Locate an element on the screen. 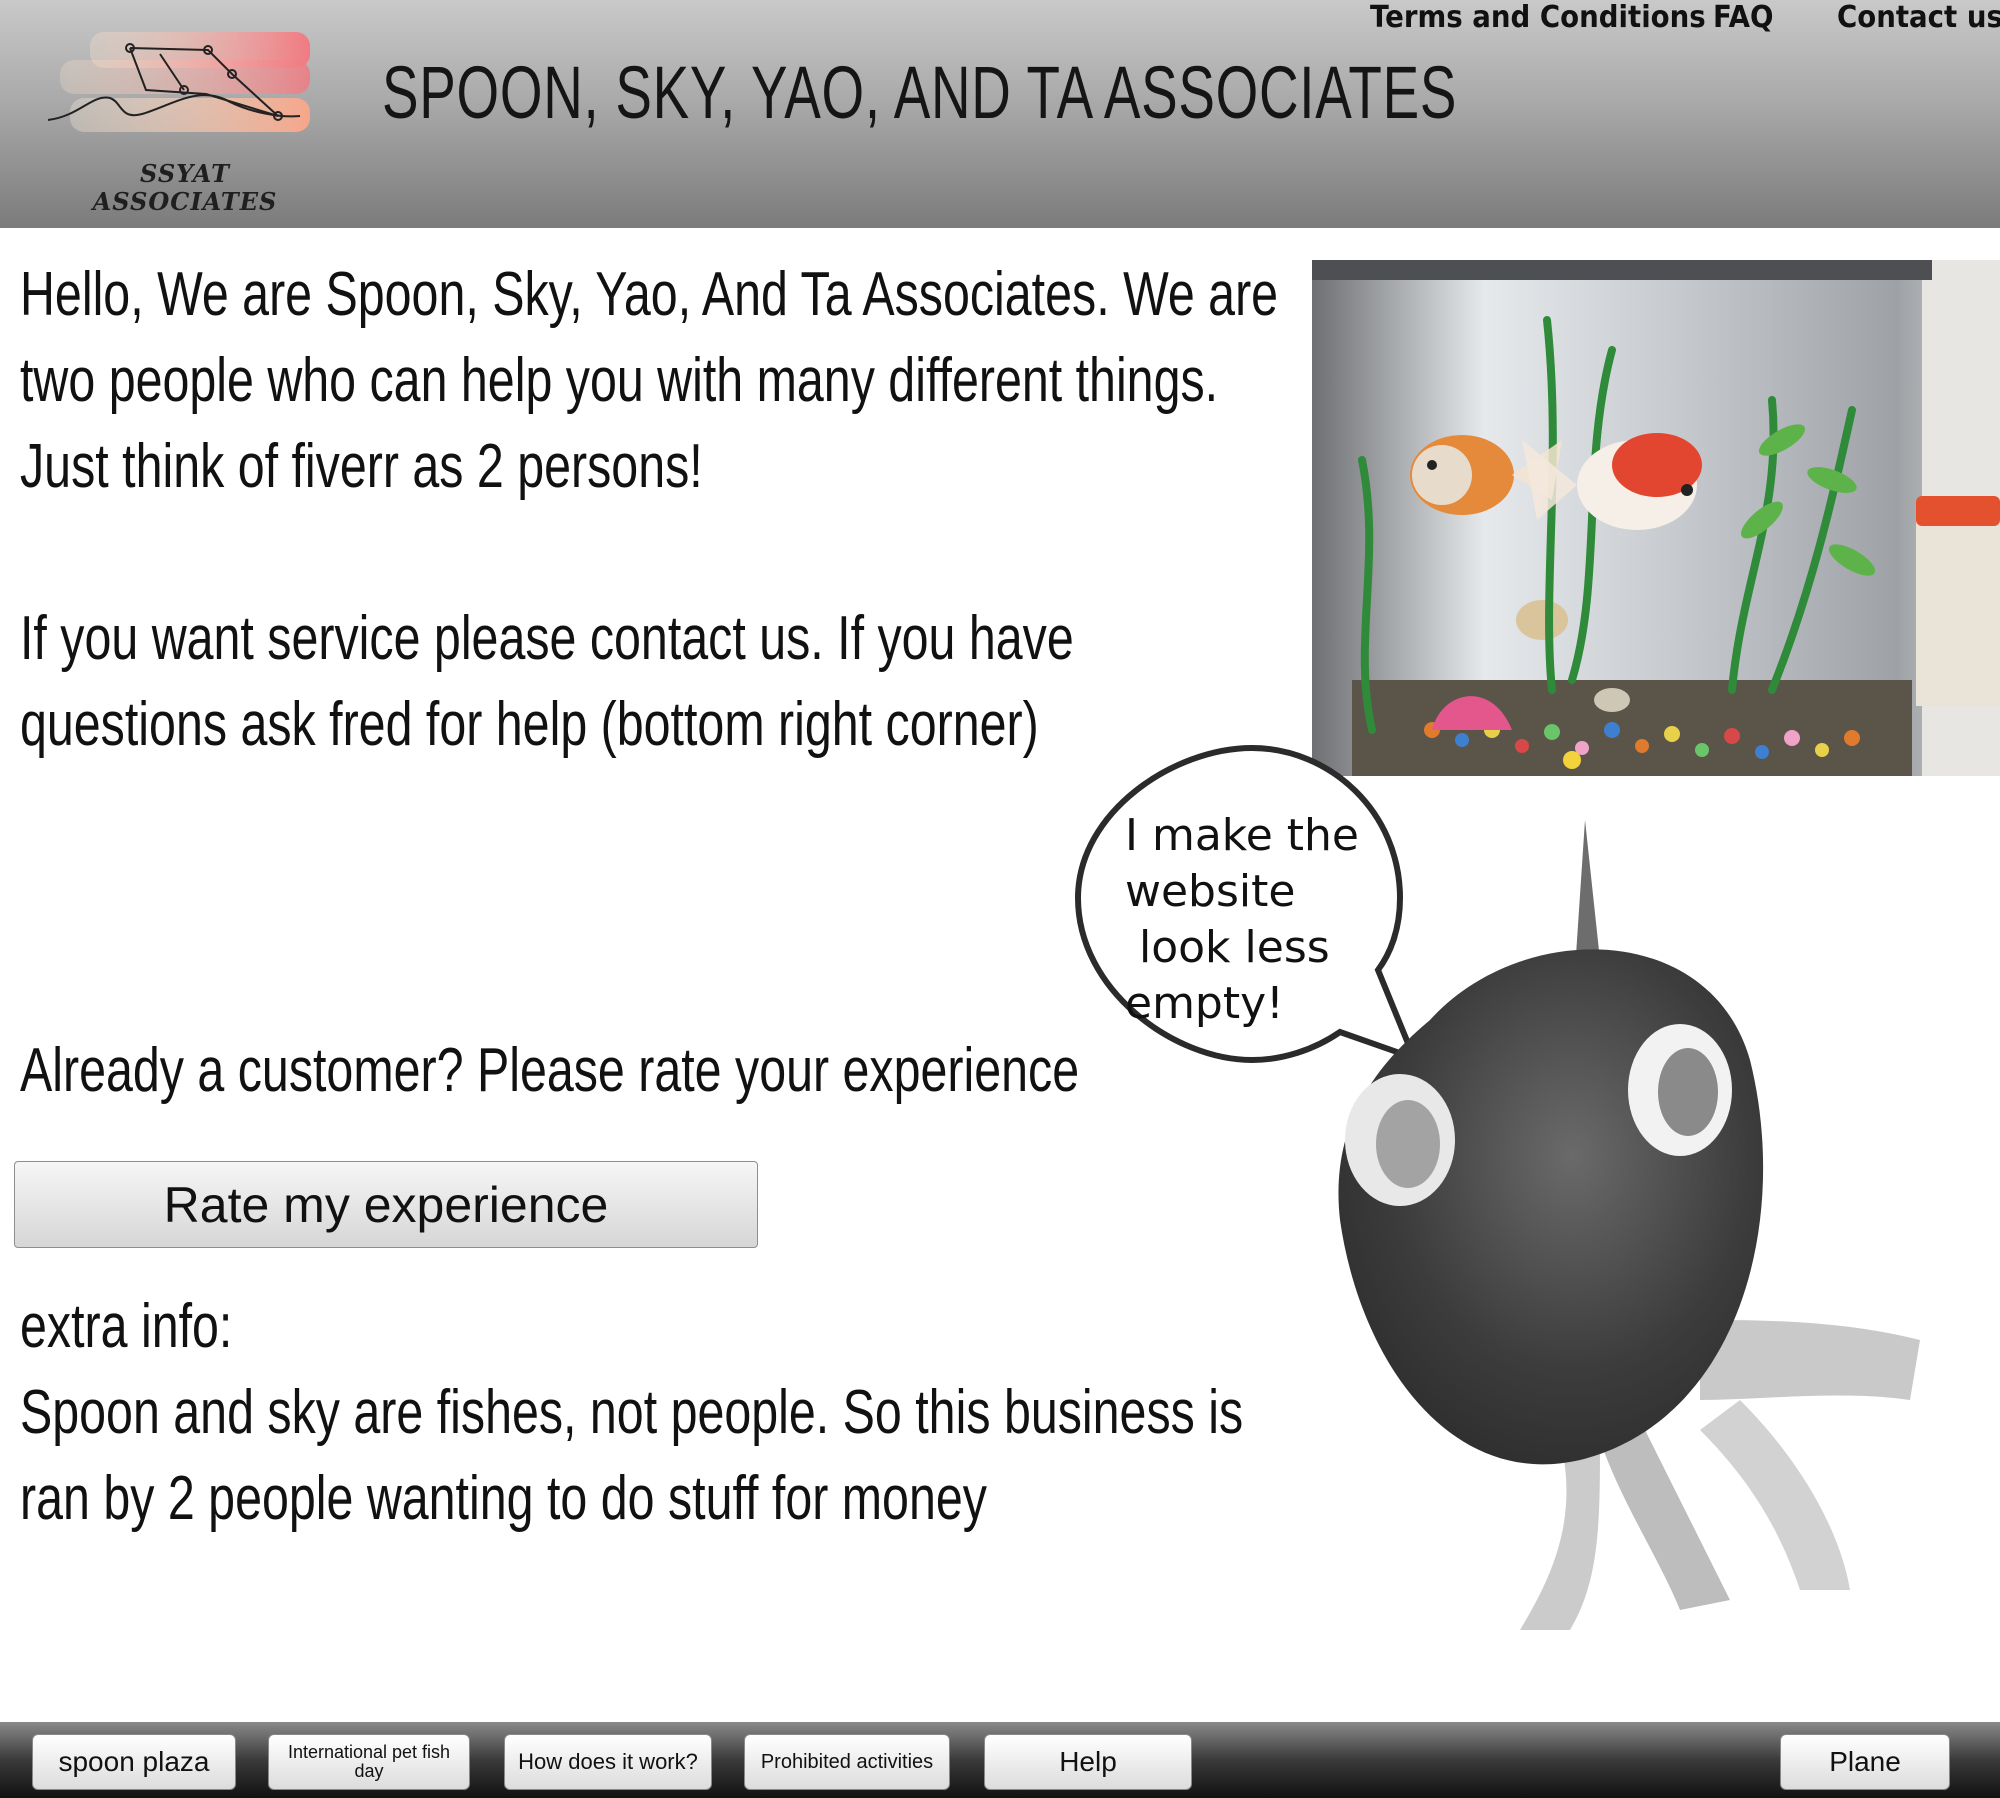 The height and width of the screenshot is (1798, 2000). spoon-plaza-button: spoon plaza is located at coordinates (134, 1762).